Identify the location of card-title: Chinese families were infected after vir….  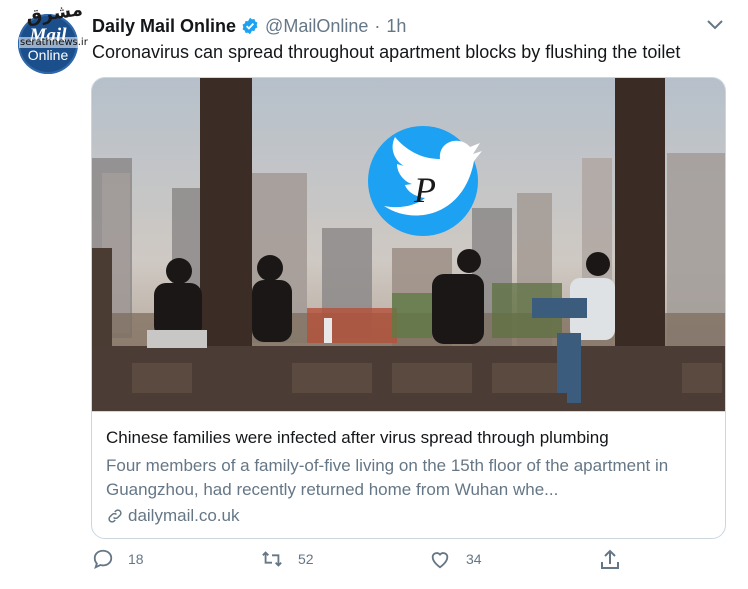
(357, 437).